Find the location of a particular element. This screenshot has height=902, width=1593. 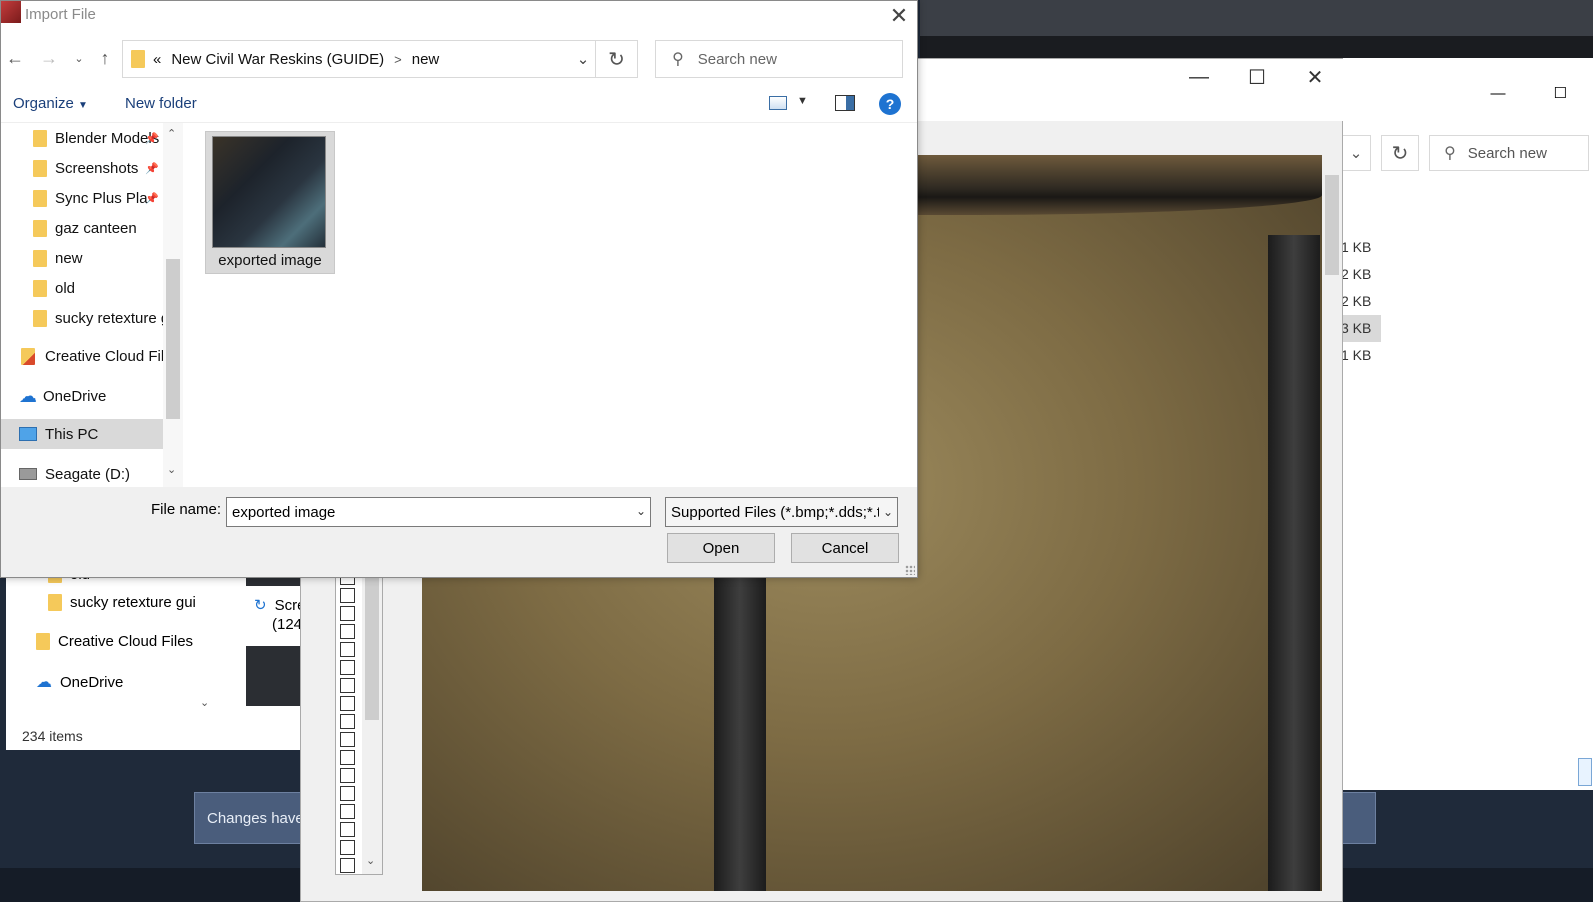

file-thumbnail is located at coordinates (273, 676).